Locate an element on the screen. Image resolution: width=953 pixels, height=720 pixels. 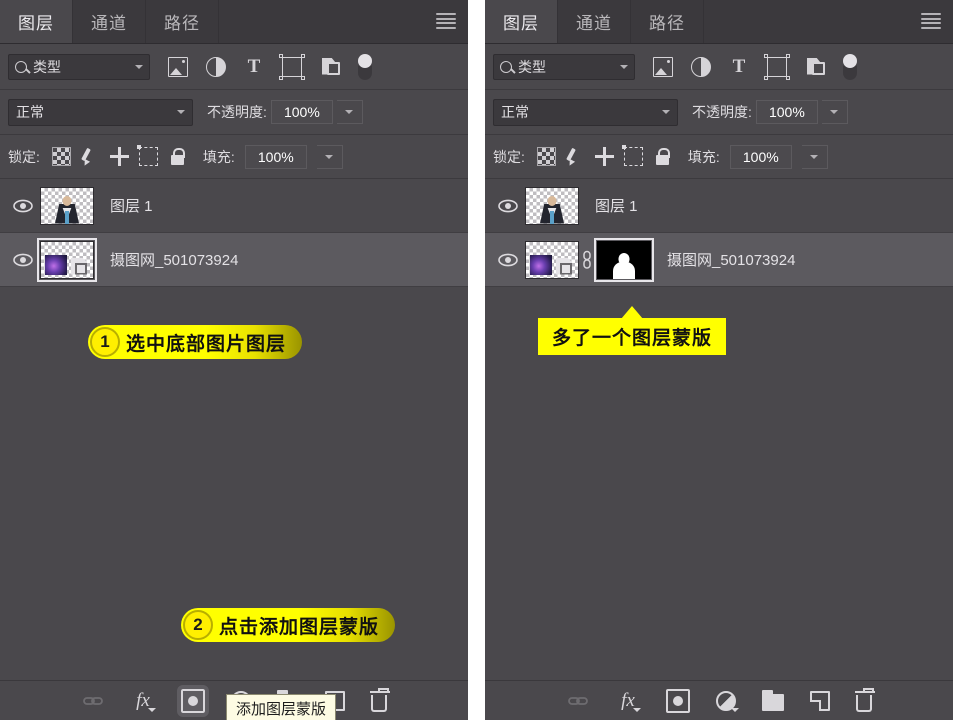
tab-paths-left: 路径 is located at coordinates (182, 21).